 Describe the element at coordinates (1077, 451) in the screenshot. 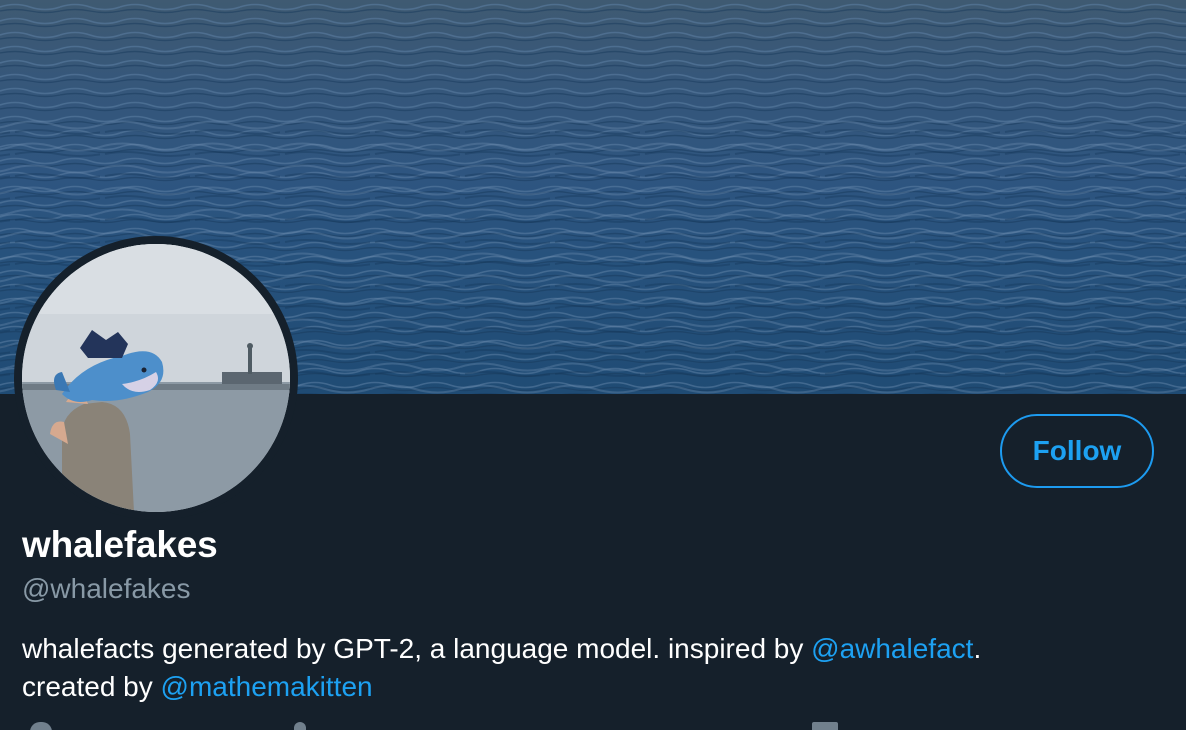

I see `follow-button: Follow` at that location.